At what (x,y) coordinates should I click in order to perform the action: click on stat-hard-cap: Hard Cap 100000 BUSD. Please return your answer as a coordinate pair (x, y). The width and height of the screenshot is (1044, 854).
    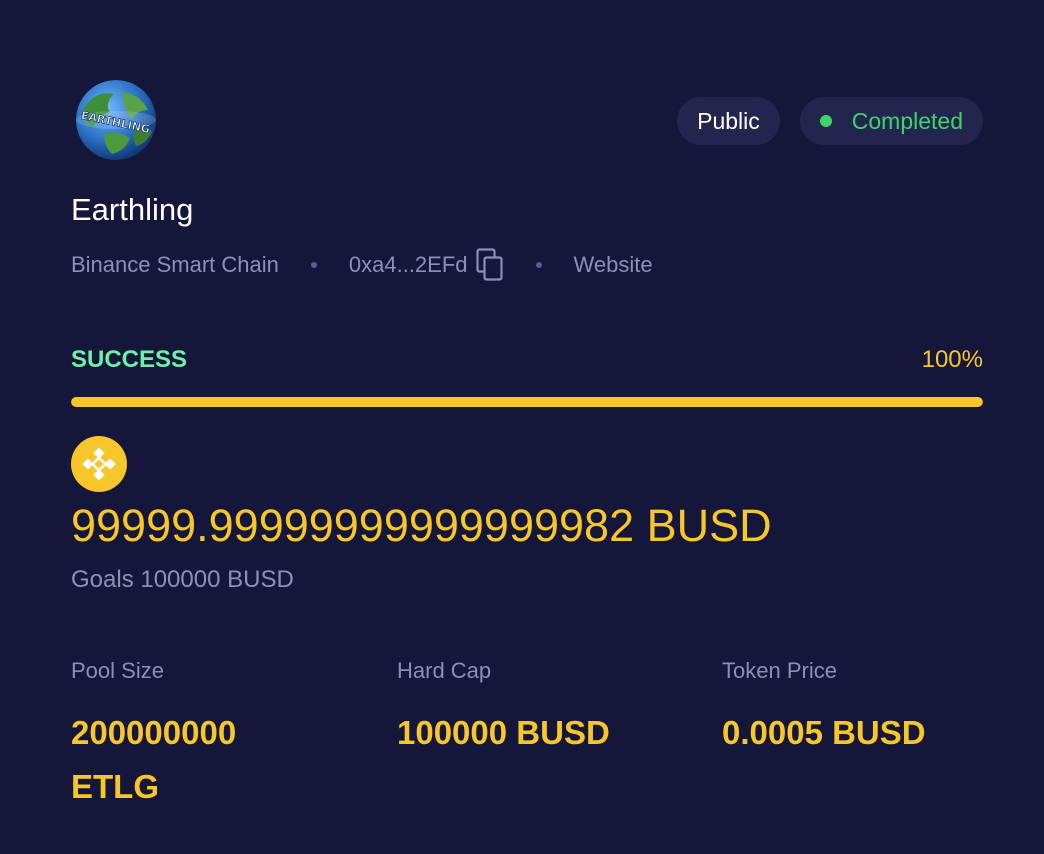
    Looking at the image, I should click on (547, 708).